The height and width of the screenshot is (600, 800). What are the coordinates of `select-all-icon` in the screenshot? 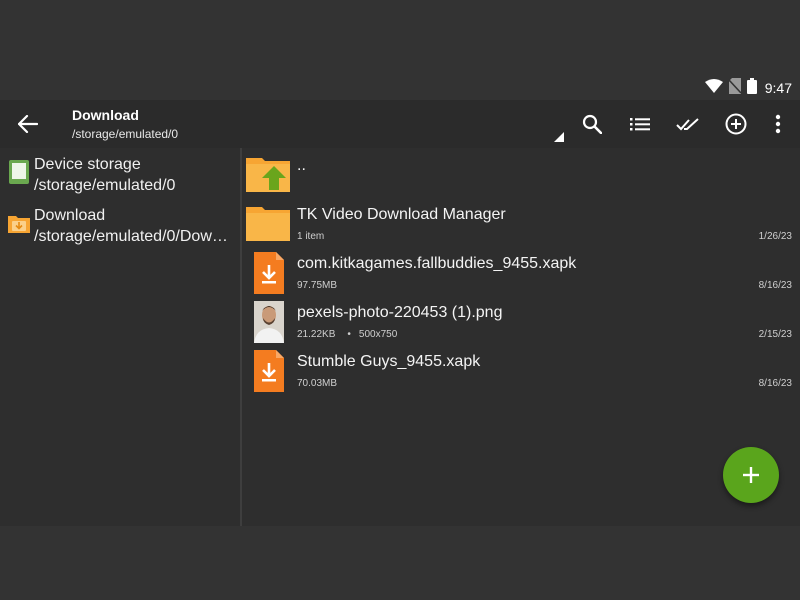 It's located at (687, 124).